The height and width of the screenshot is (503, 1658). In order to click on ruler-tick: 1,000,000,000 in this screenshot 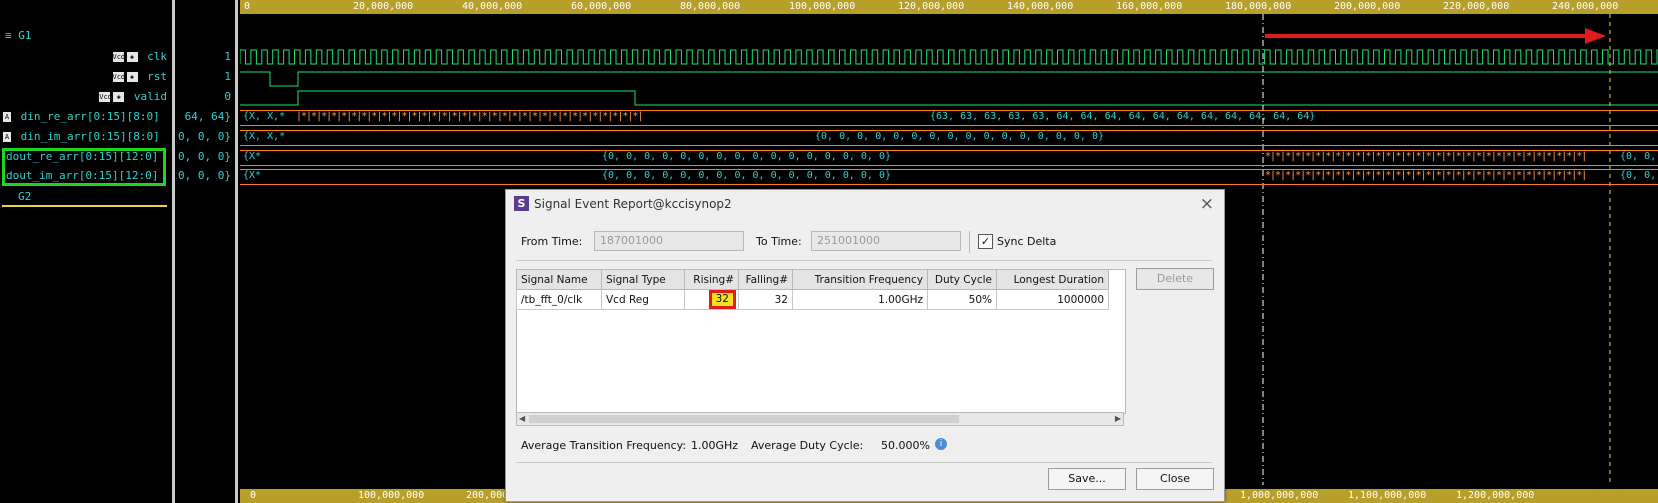, I will do `click(1279, 495)`.